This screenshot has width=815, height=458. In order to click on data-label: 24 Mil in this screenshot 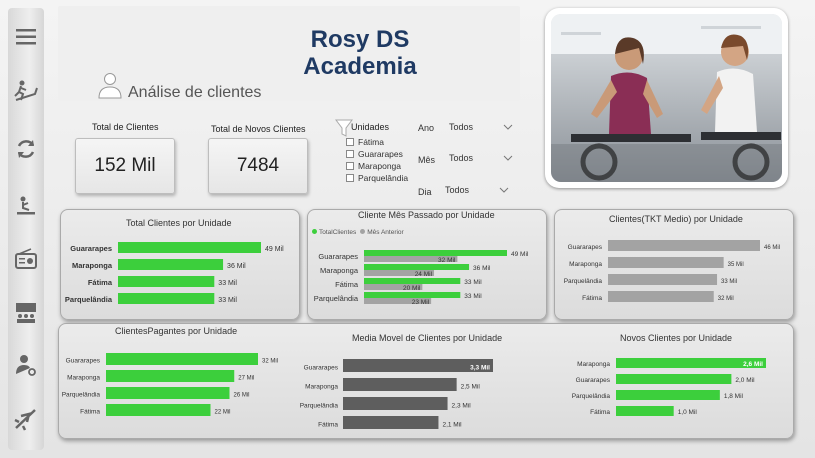, I will do `click(424, 274)`.